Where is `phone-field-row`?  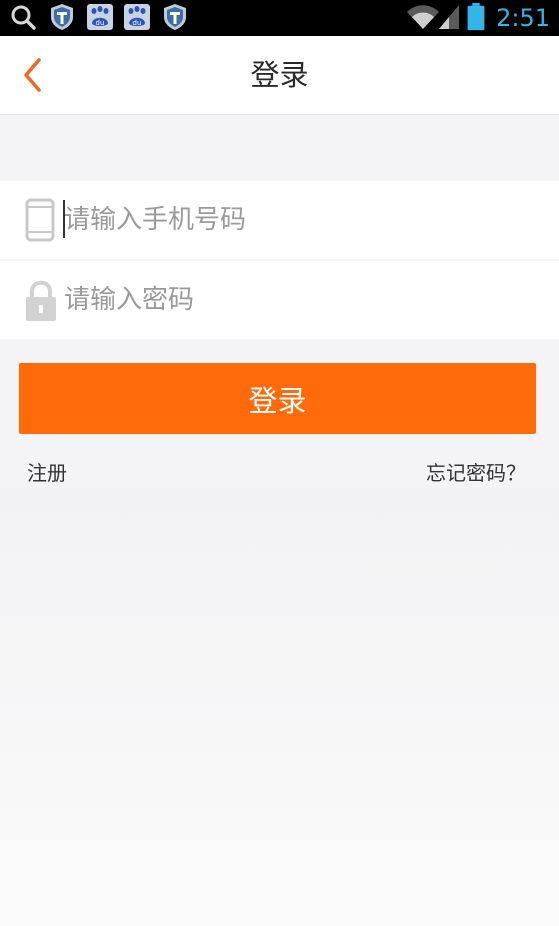
phone-field-row is located at coordinates (279, 220).